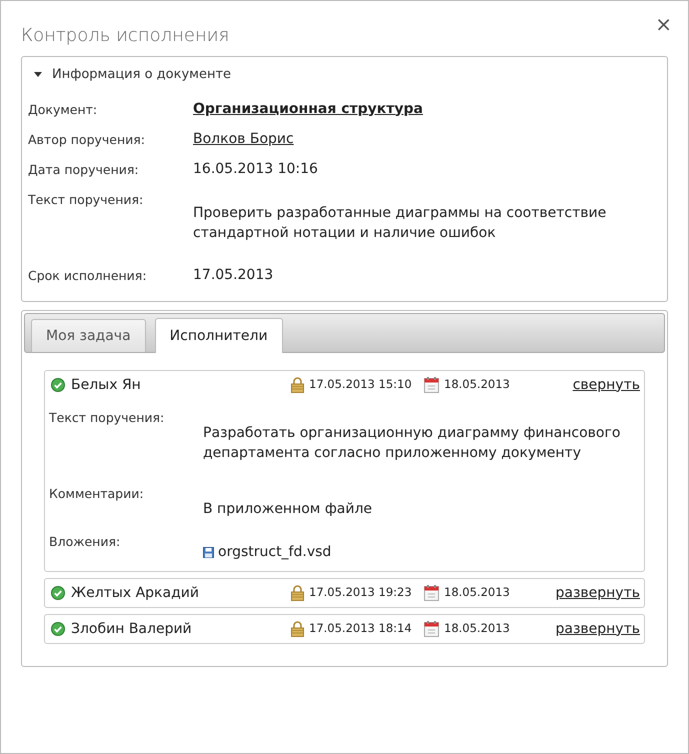 The height and width of the screenshot is (754, 689). Describe the element at coordinates (133, 74) in the screenshot. I see `section-toggle: Информация о документе` at that location.